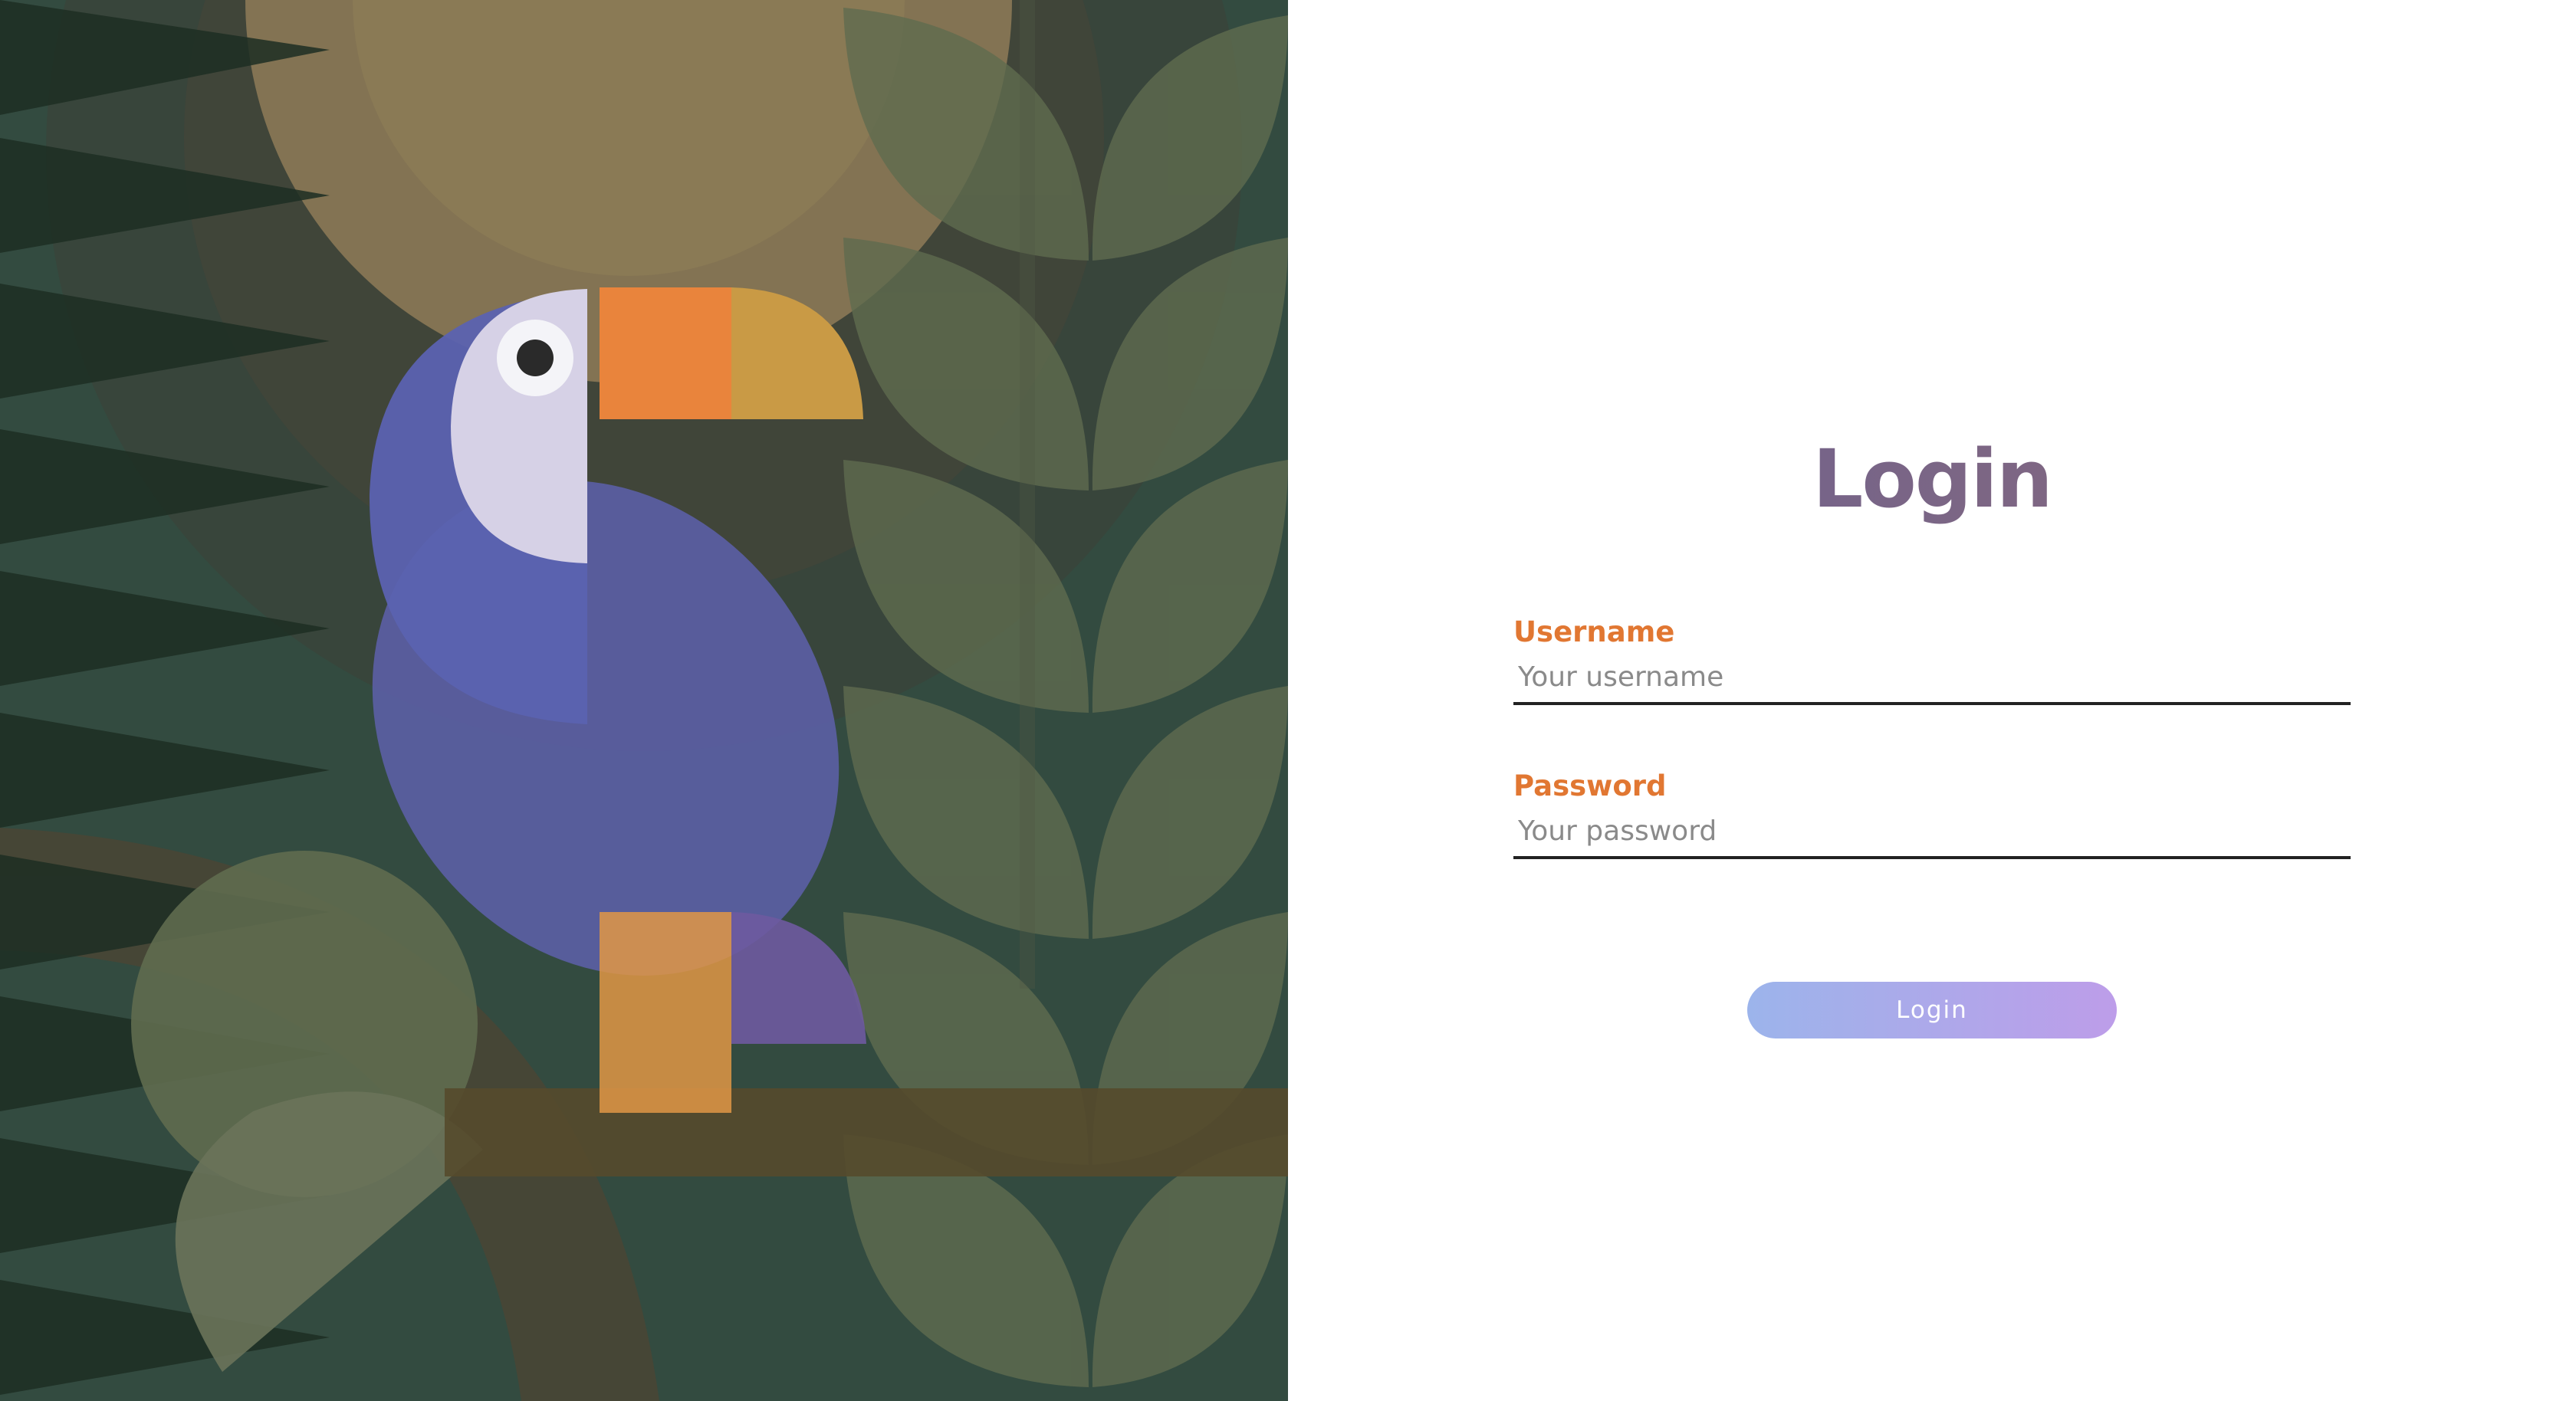  Describe the element at coordinates (1932, 1010) in the screenshot. I see `login-button: Login` at that location.